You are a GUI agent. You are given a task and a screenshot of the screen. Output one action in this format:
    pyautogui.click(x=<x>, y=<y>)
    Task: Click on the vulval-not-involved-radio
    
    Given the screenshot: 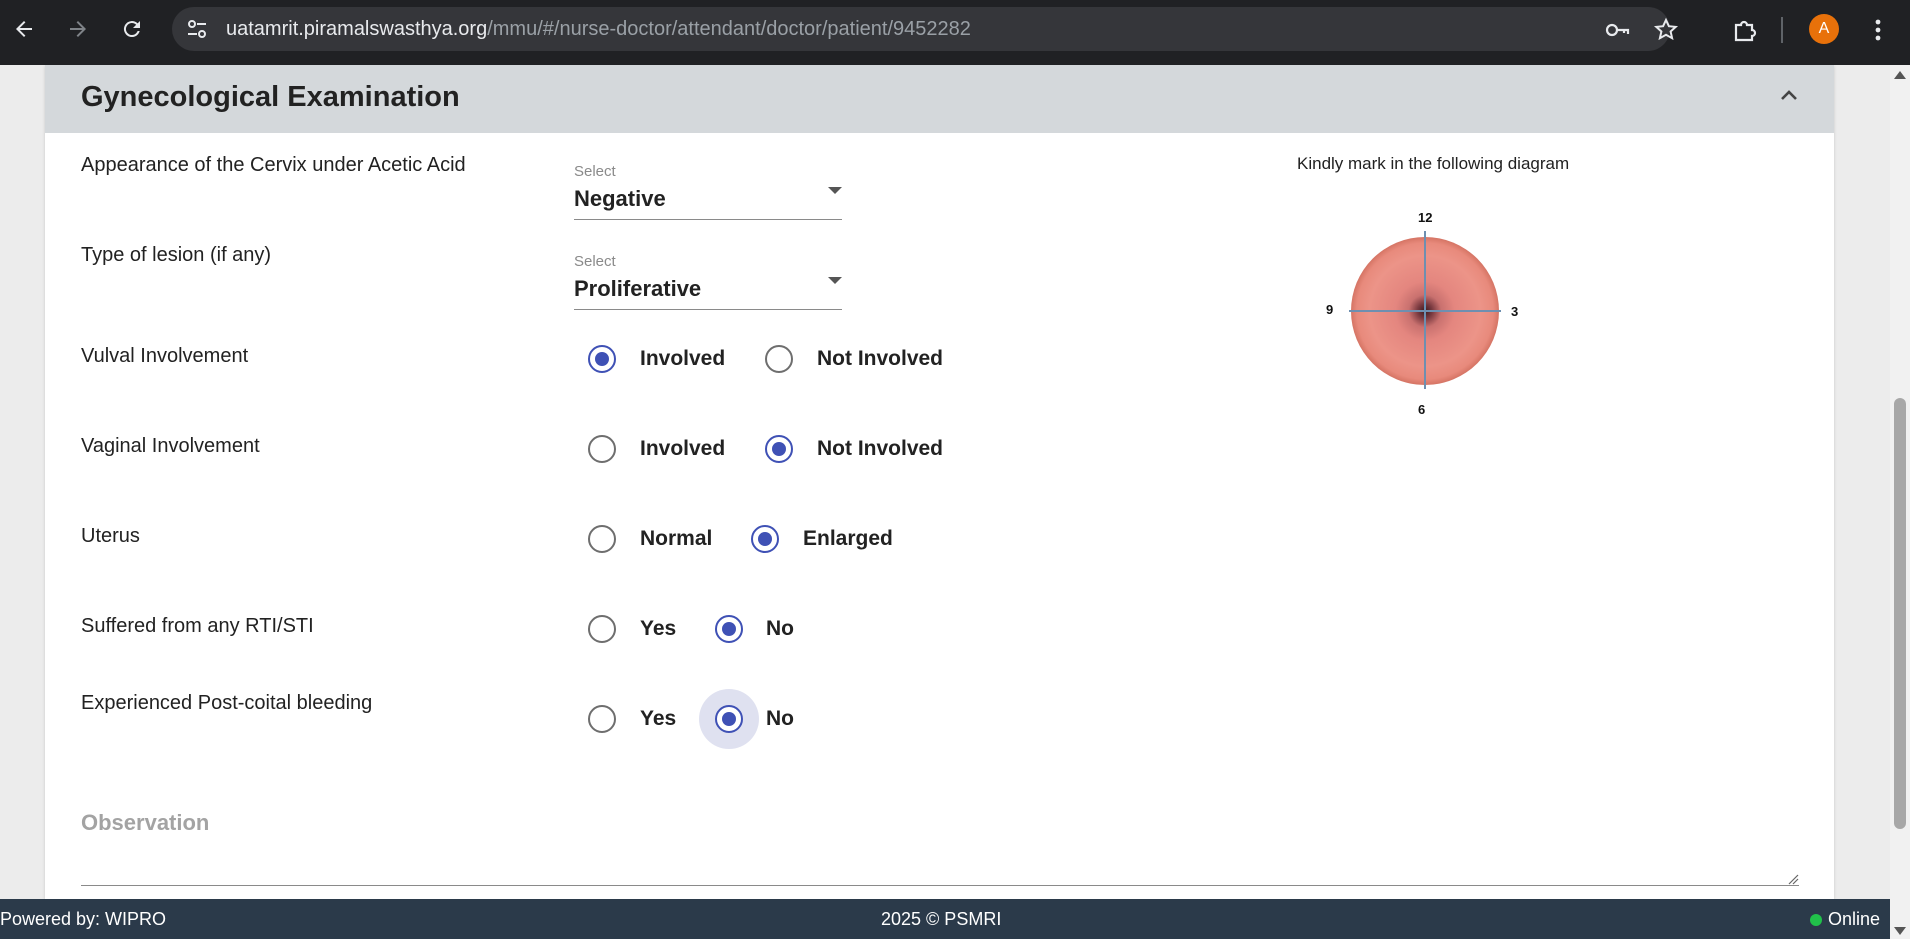 What is the action you would take?
    pyautogui.click(x=779, y=359)
    